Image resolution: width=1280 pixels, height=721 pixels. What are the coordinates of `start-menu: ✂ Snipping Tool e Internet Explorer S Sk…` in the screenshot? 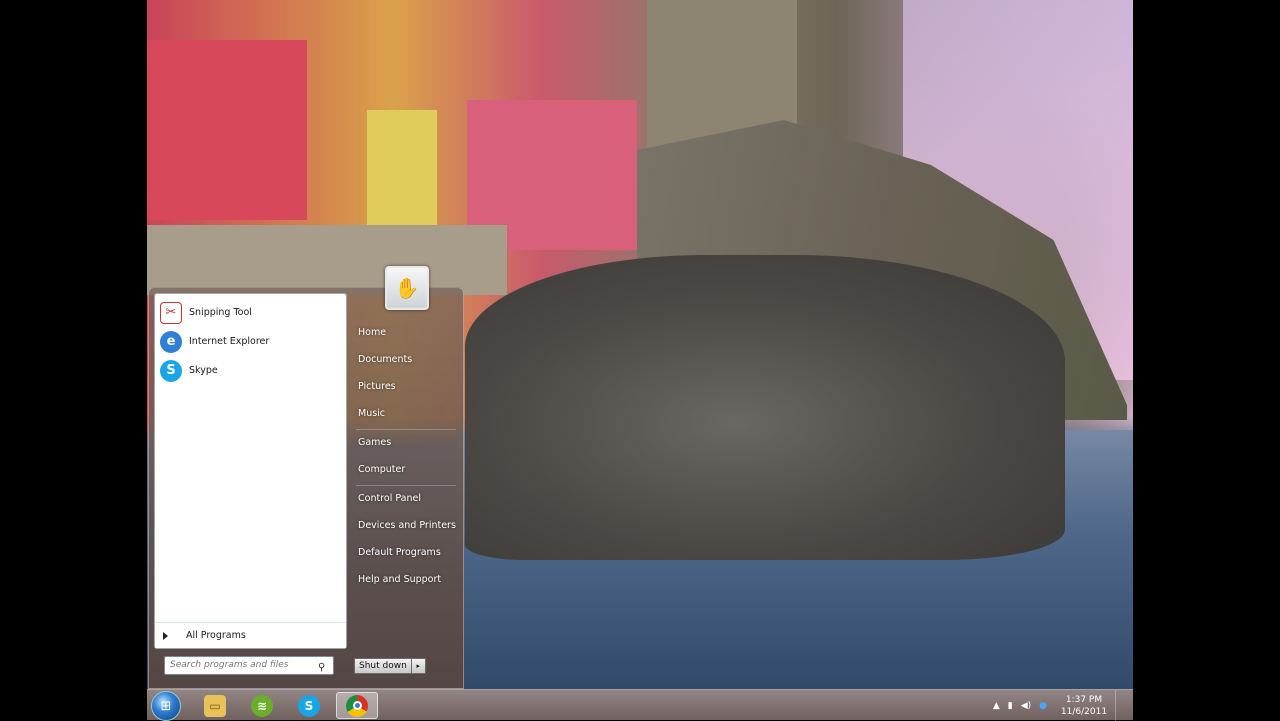 It's located at (306, 477).